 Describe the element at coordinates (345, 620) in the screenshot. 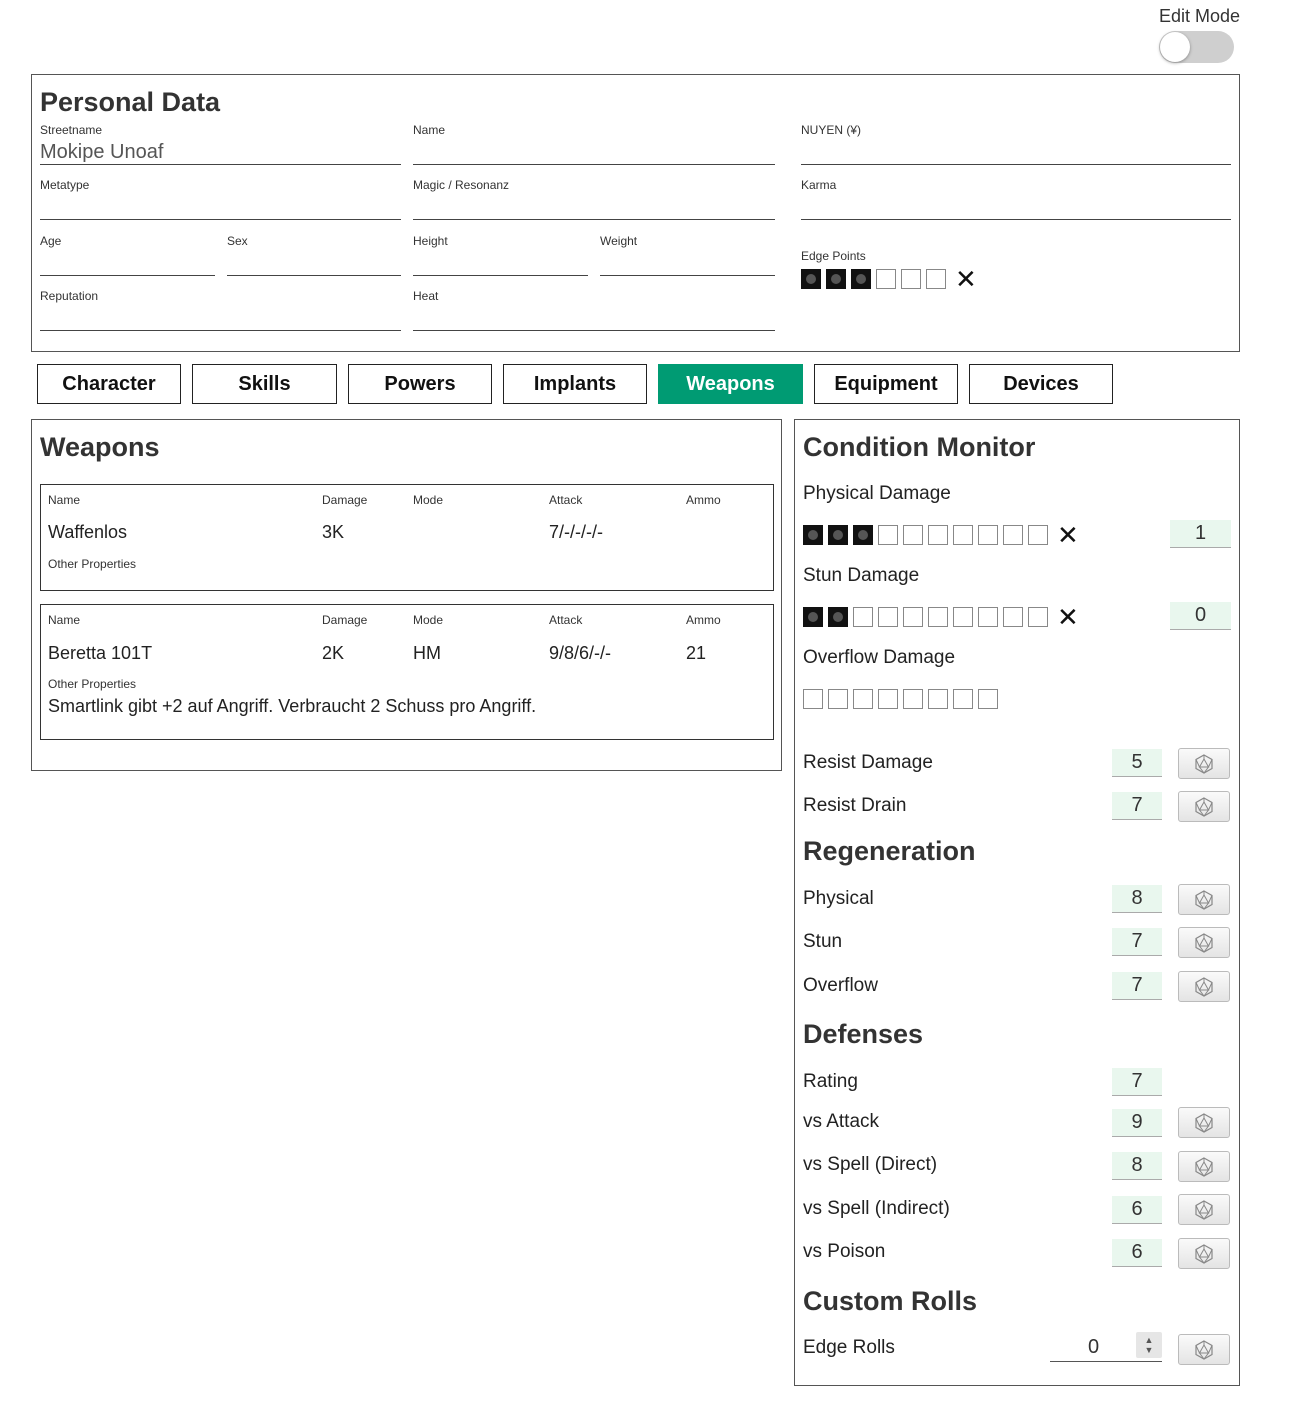

I see `weapon-damage-header: Damage` at that location.